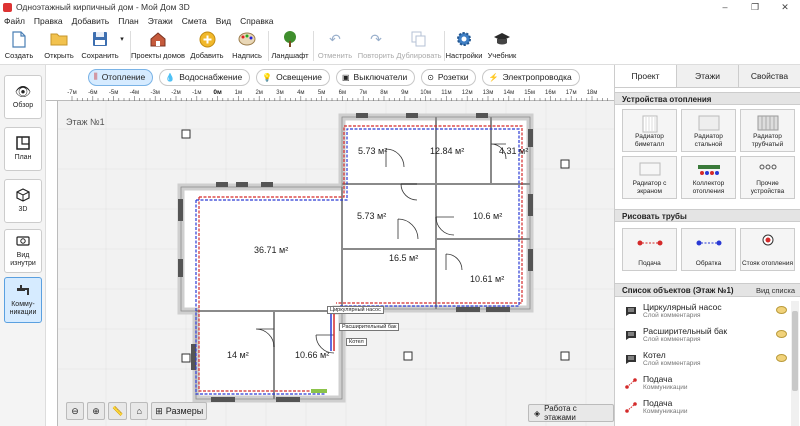 The width and height of the screenshot is (800, 426). I want to click on plan-button: План, so click(23, 149).